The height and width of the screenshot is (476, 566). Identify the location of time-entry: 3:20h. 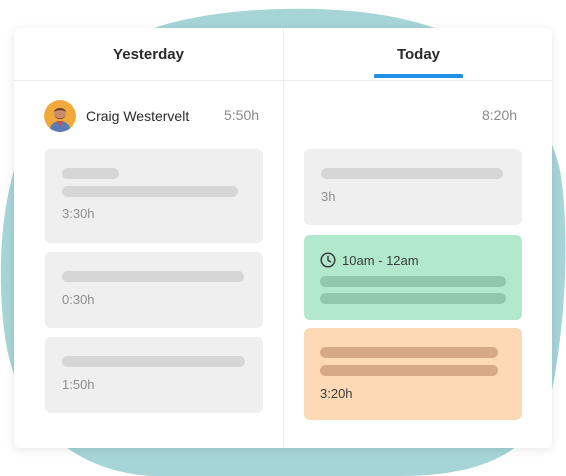
(413, 374).